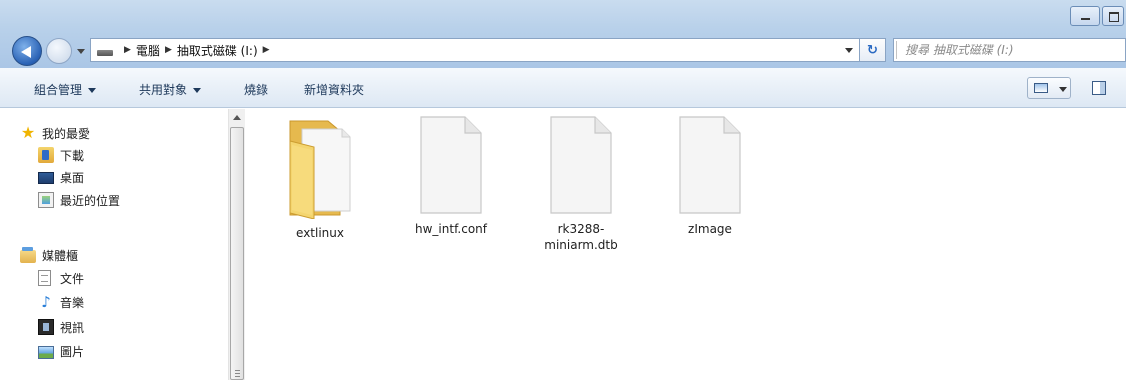 This screenshot has width=1126, height=380. Describe the element at coordinates (46, 302) in the screenshot. I see `music-icon: ♪` at that location.